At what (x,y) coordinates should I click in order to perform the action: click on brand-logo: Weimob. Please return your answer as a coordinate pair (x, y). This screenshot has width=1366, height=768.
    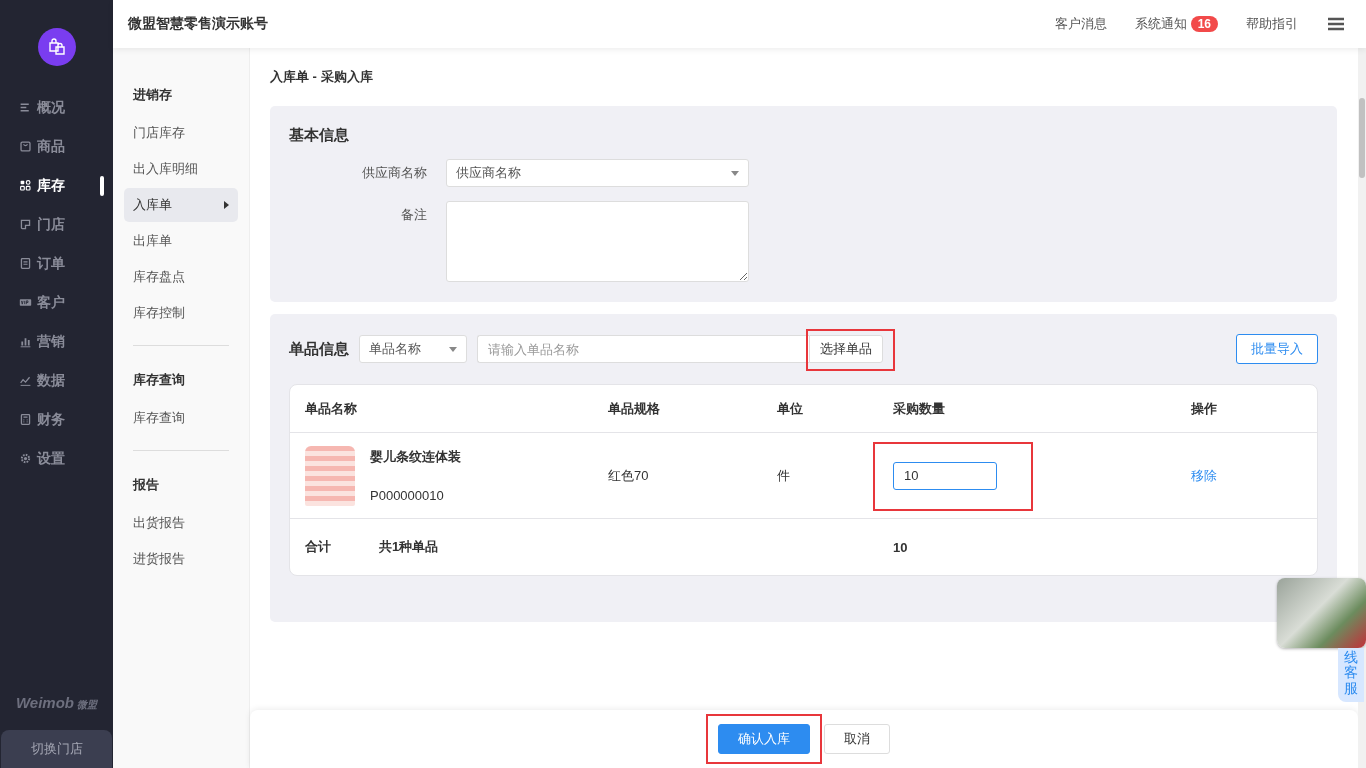
    Looking at the image, I should click on (45, 702).